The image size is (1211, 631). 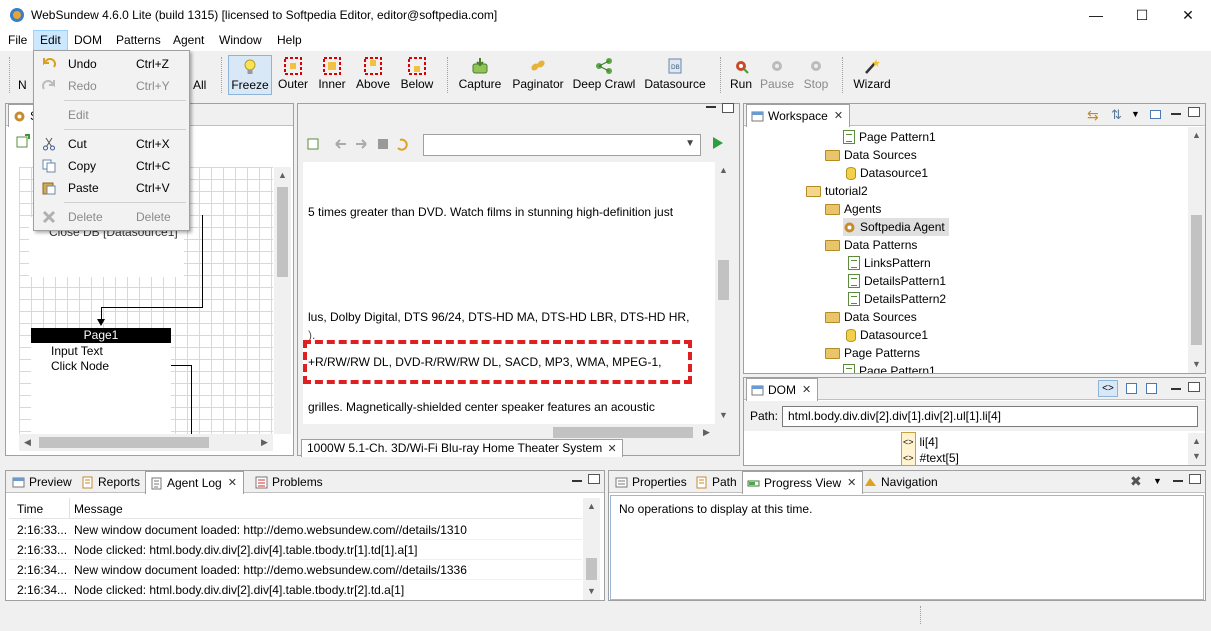 What do you see at coordinates (872, 353) in the screenshot?
I see `tree-item: Page Patterns` at bounding box center [872, 353].